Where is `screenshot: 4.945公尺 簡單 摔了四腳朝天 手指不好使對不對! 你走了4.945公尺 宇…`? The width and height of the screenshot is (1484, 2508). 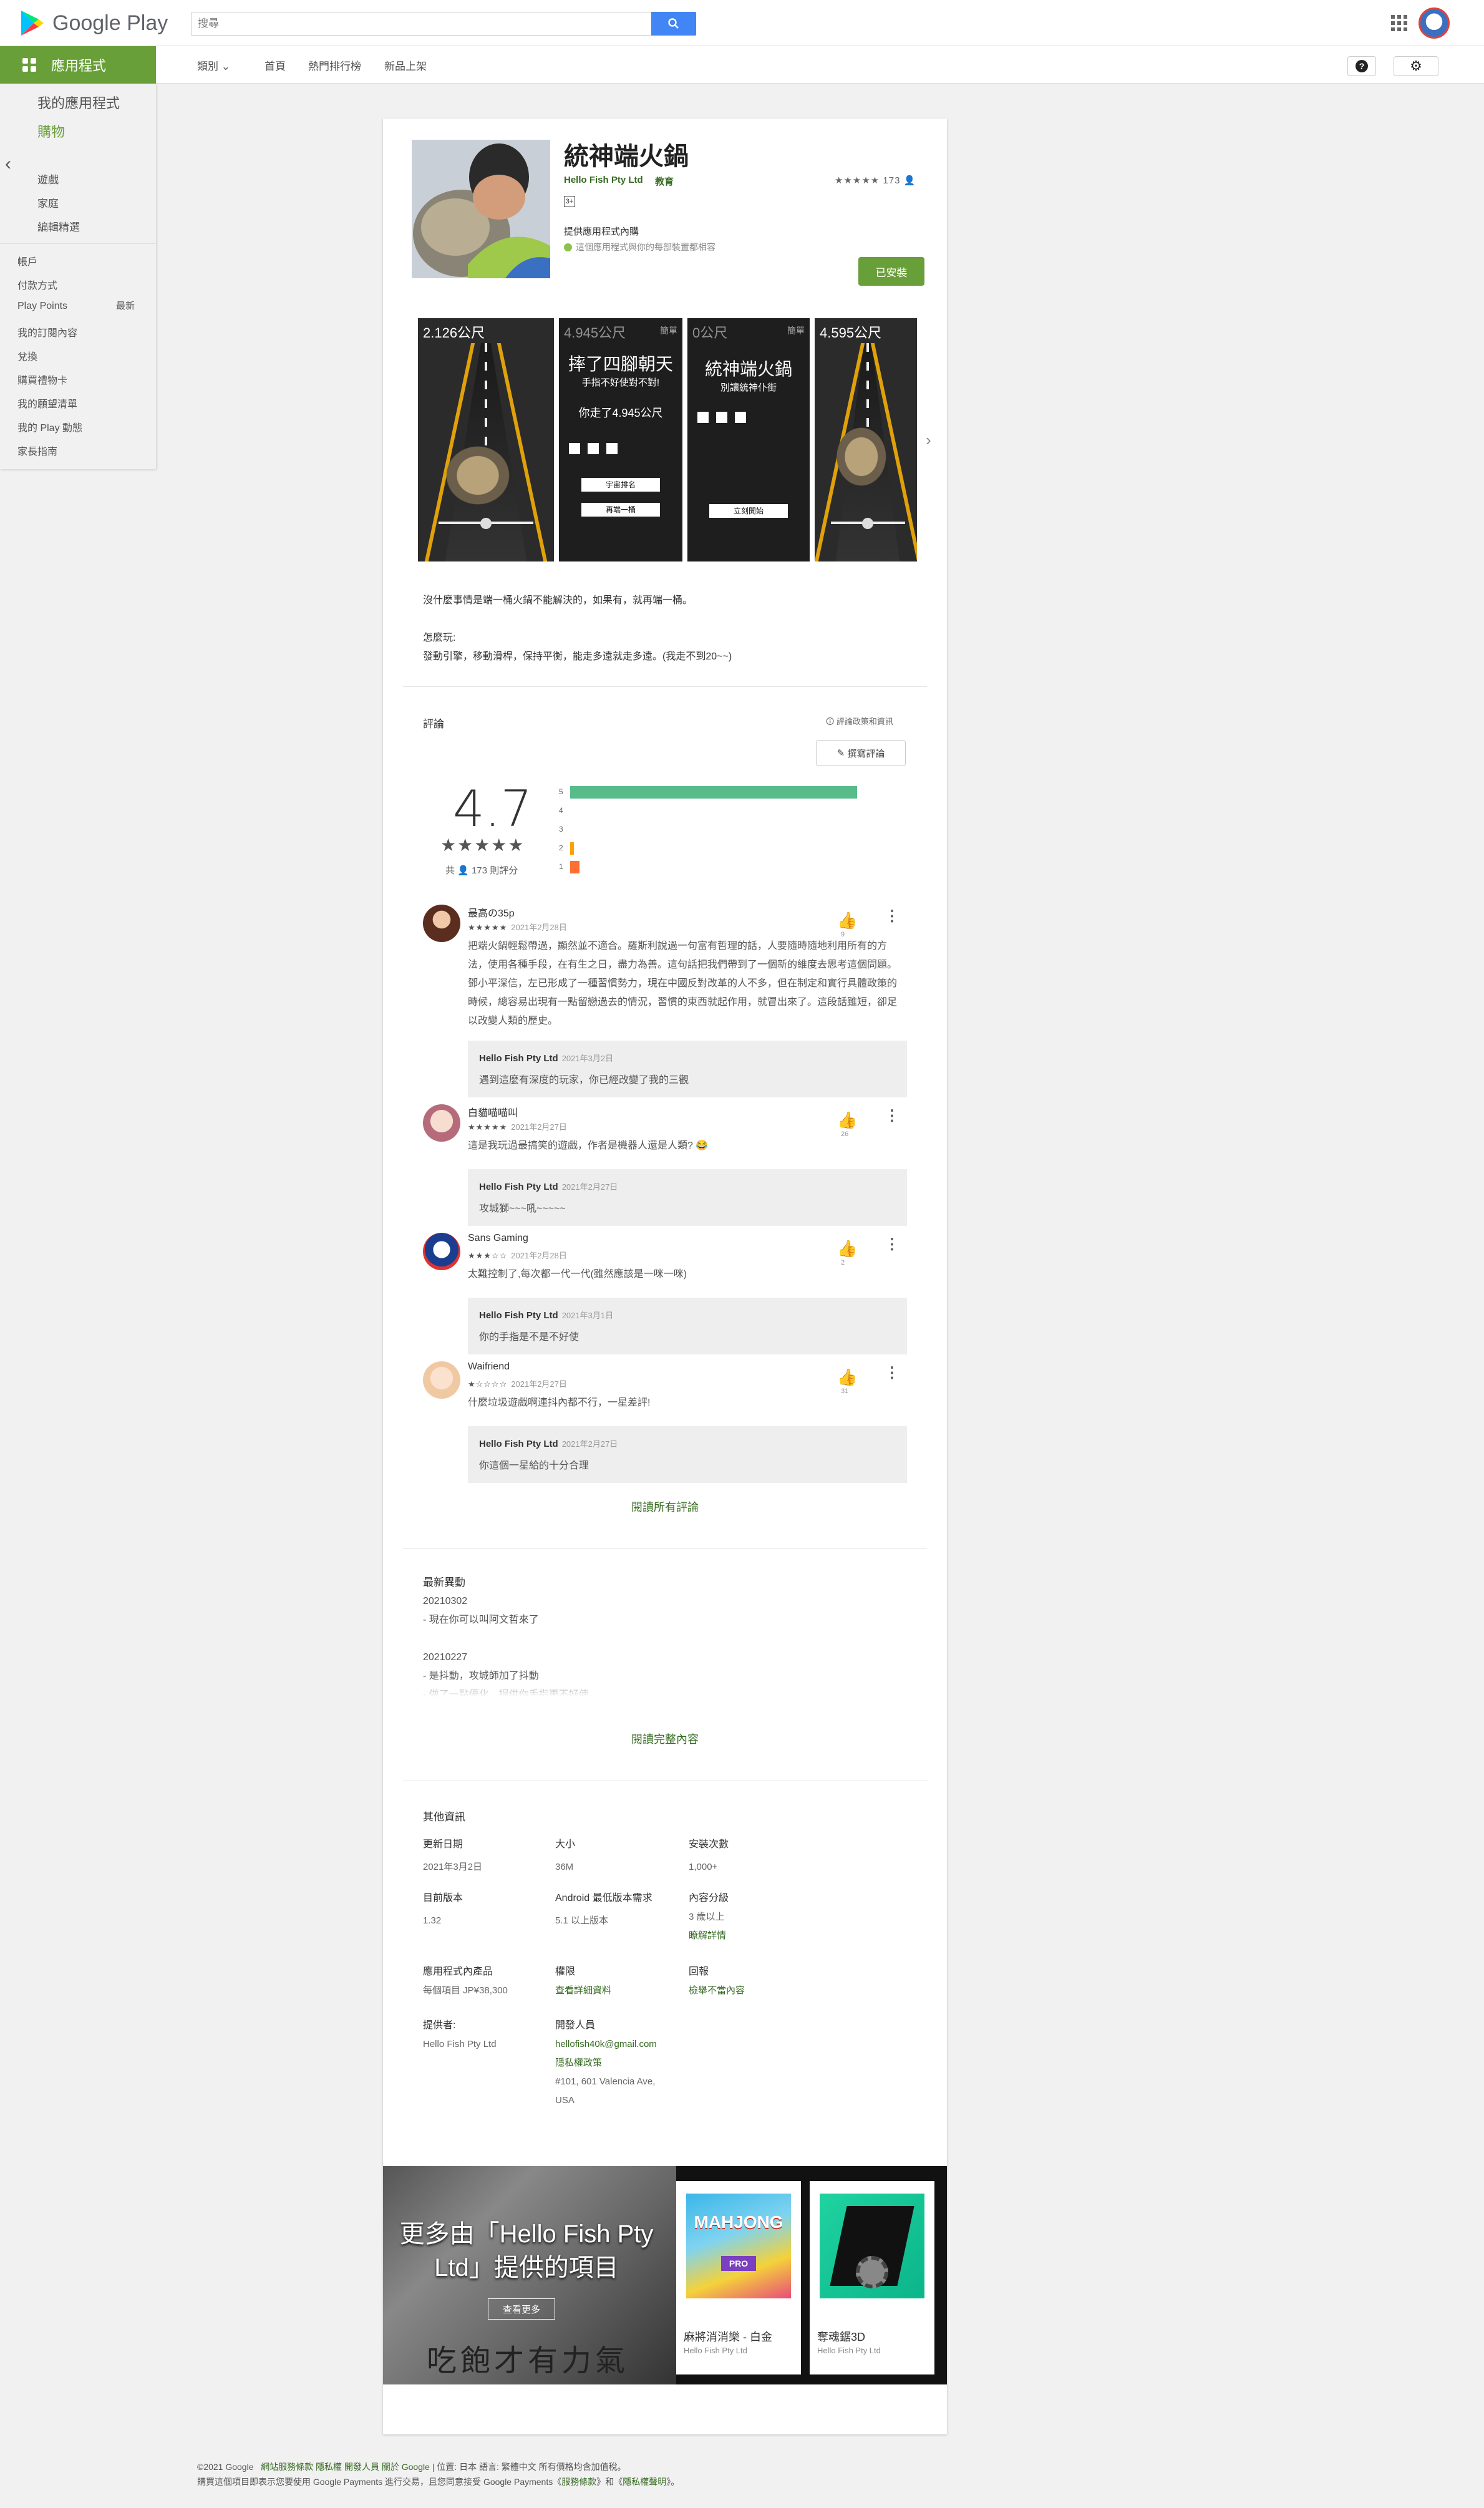 screenshot: 4.945公尺 簡單 摔了四腳朝天 手指不好使對不對! 你走了4.945公尺 宇… is located at coordinates (620, 439).